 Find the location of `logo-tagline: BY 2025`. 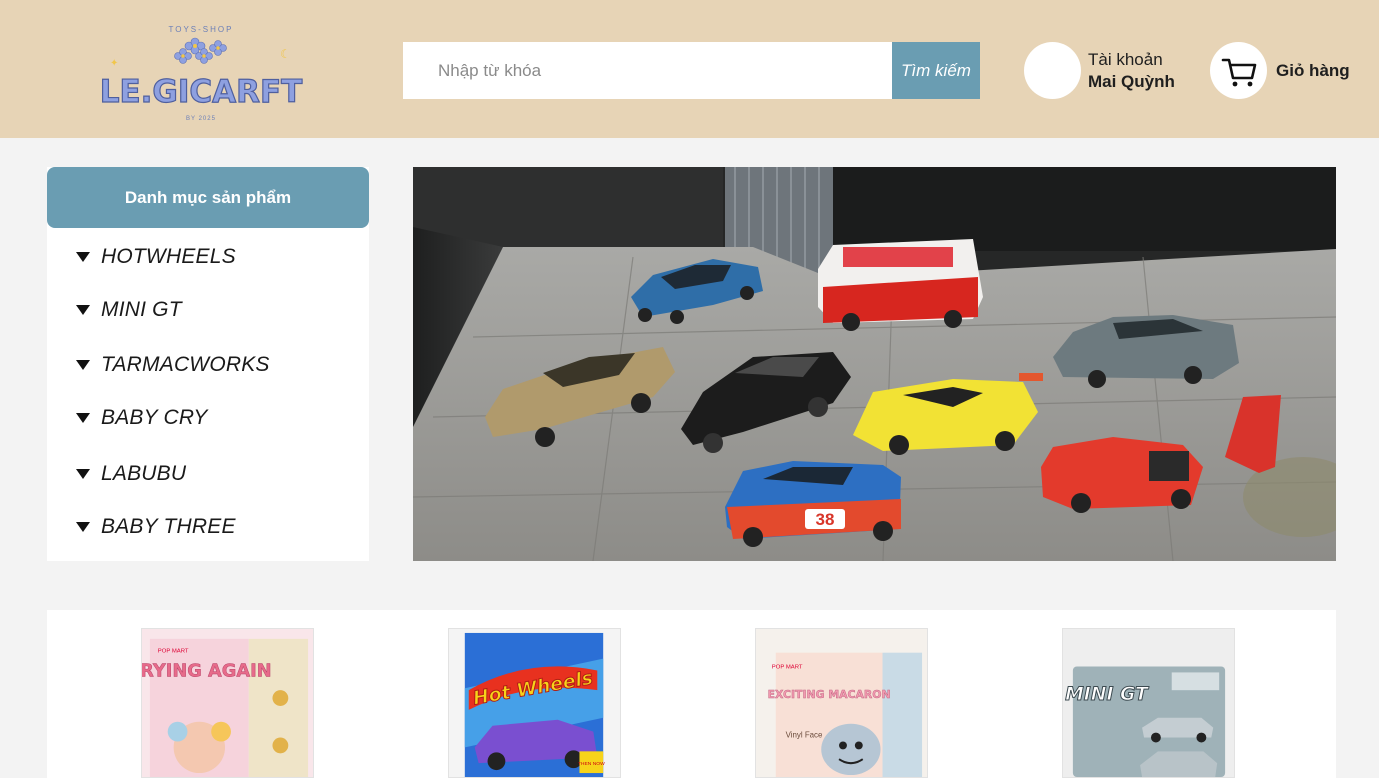

logo-tagline: BY 2025 is located at coordinates (201, 119).